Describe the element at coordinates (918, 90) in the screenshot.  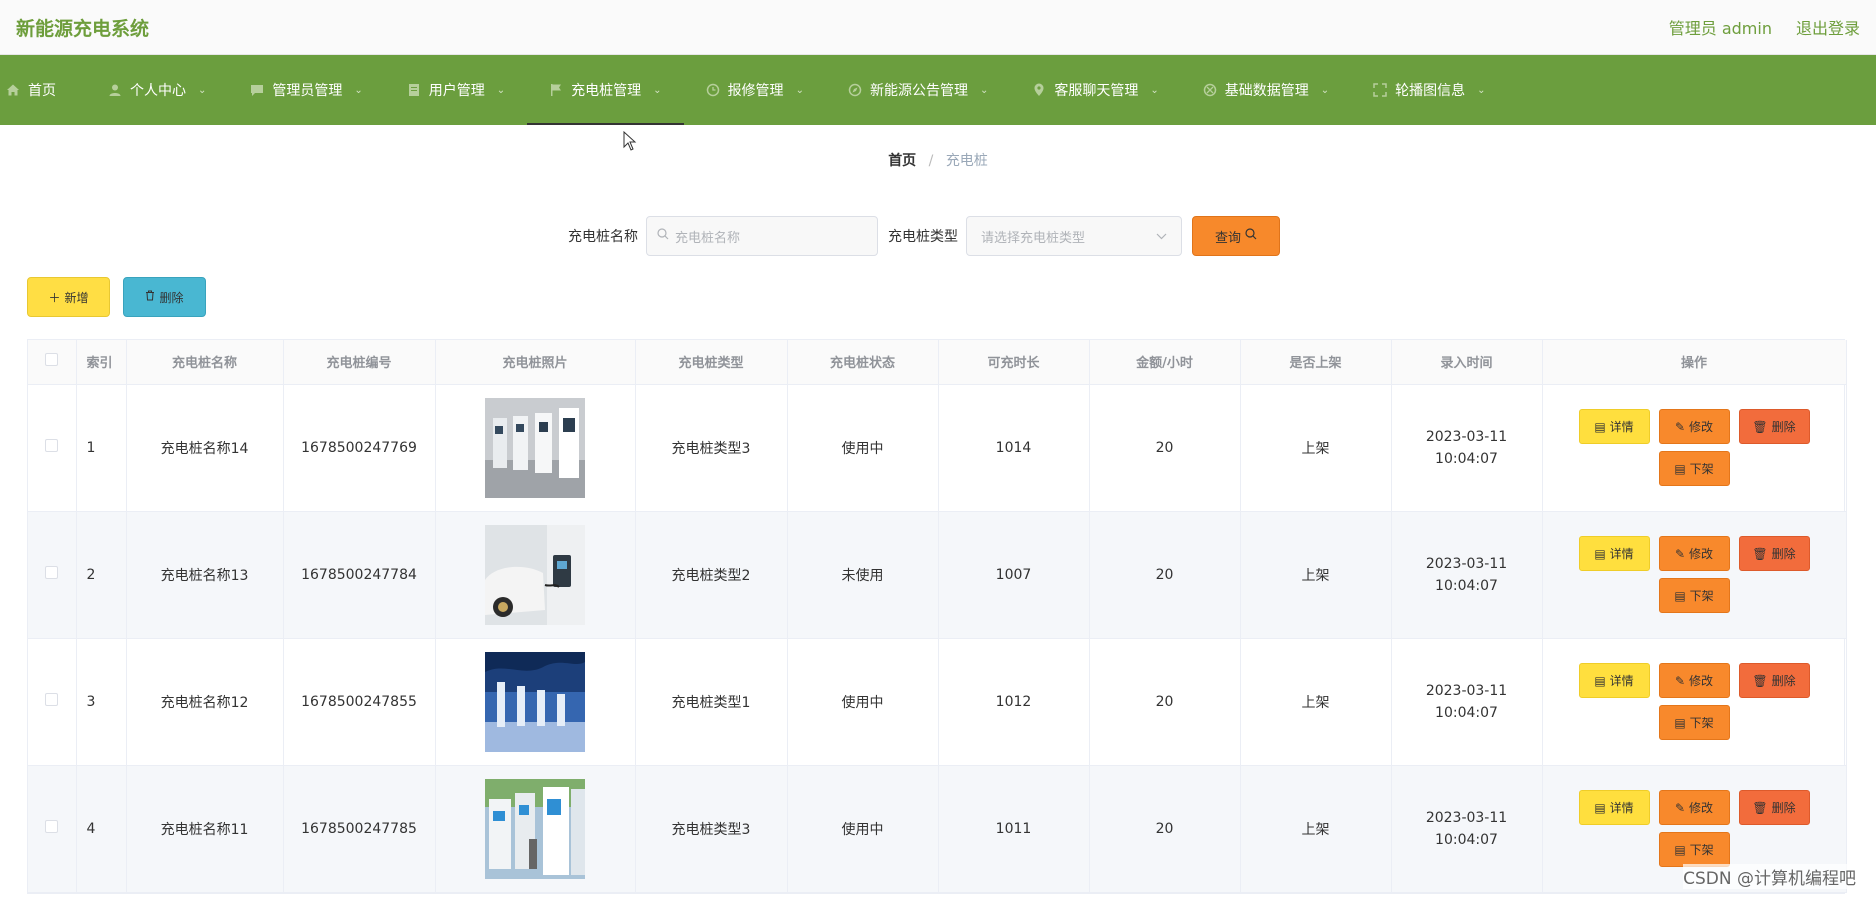
I see `nav-item-announcement-management: 新能源公告管理 ⌄` at that location.